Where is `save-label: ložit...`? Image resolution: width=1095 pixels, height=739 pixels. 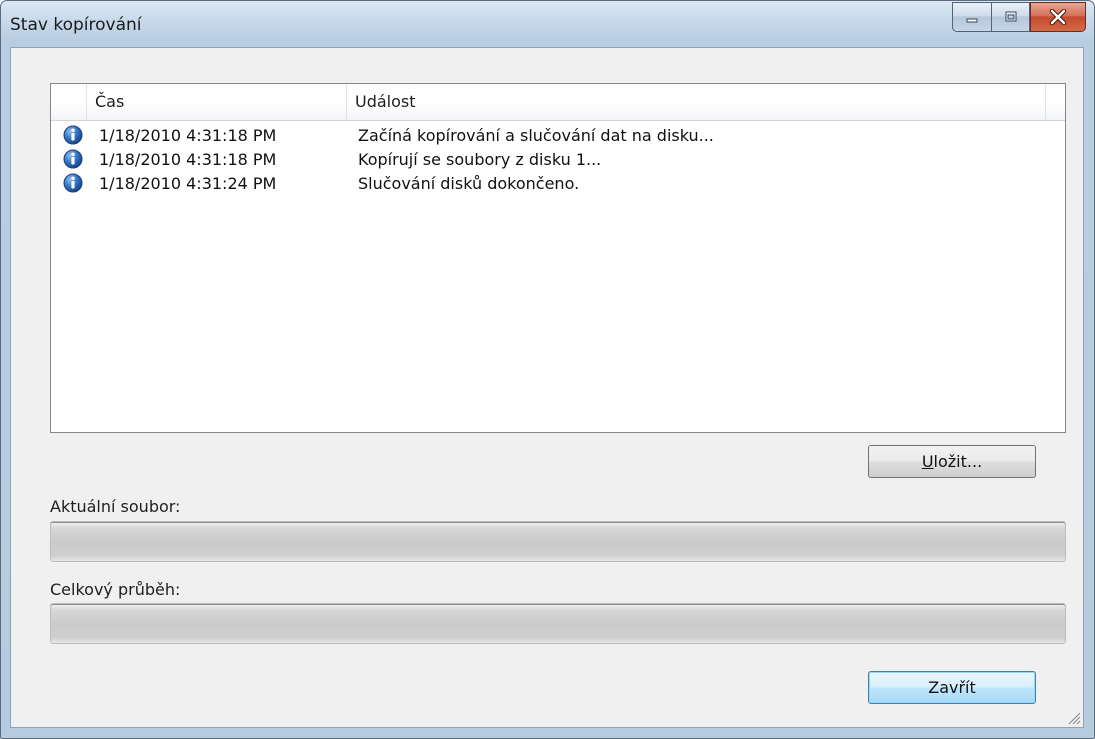
save-label: ložit... is located at coordinates (958, 461).